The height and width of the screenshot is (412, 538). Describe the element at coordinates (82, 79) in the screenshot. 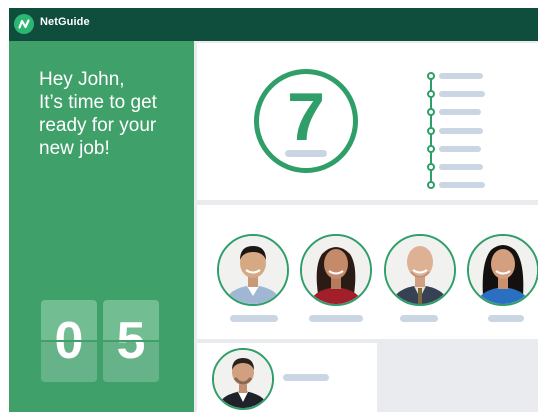

I see `greeting-line: Hey John,` at that location.